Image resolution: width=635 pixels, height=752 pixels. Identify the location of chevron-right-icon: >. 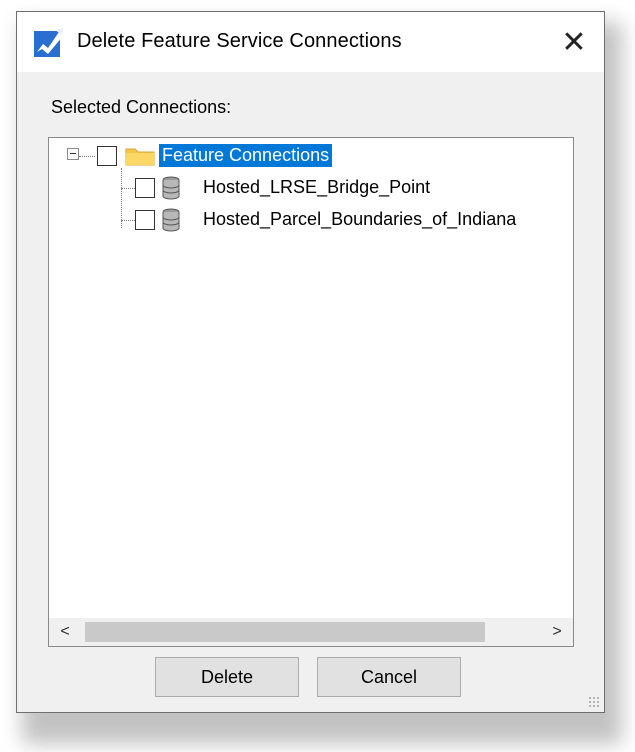
(557, 631).